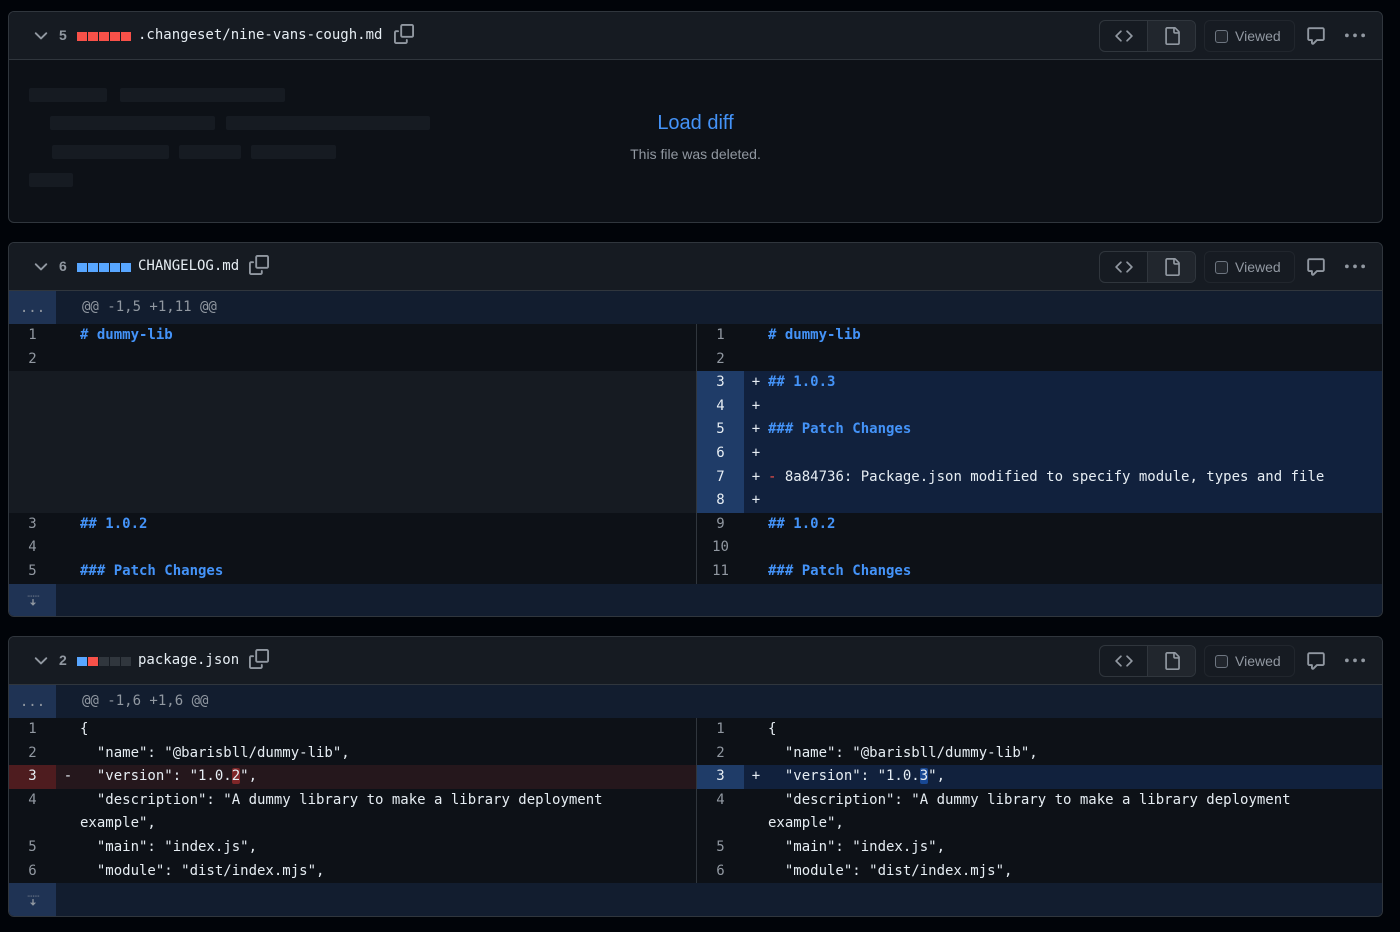 Image resolution: width=1400 pixels, height=932 pixels. What do you see at coordinates (695, 899) in the screenshot?
I see `expand-footer` at bounding box center [695, 899].